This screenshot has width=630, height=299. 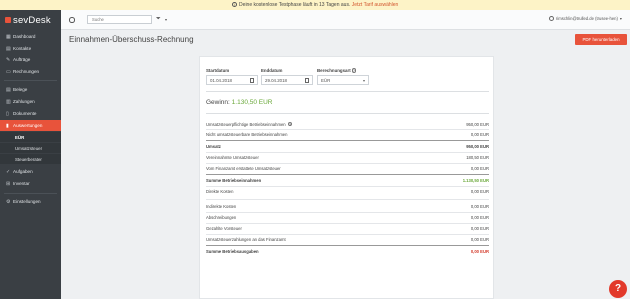 What do you see at coordinates (72, 20) in the screenshot?
I see `clock-icon` at bounding box center [72, 20].